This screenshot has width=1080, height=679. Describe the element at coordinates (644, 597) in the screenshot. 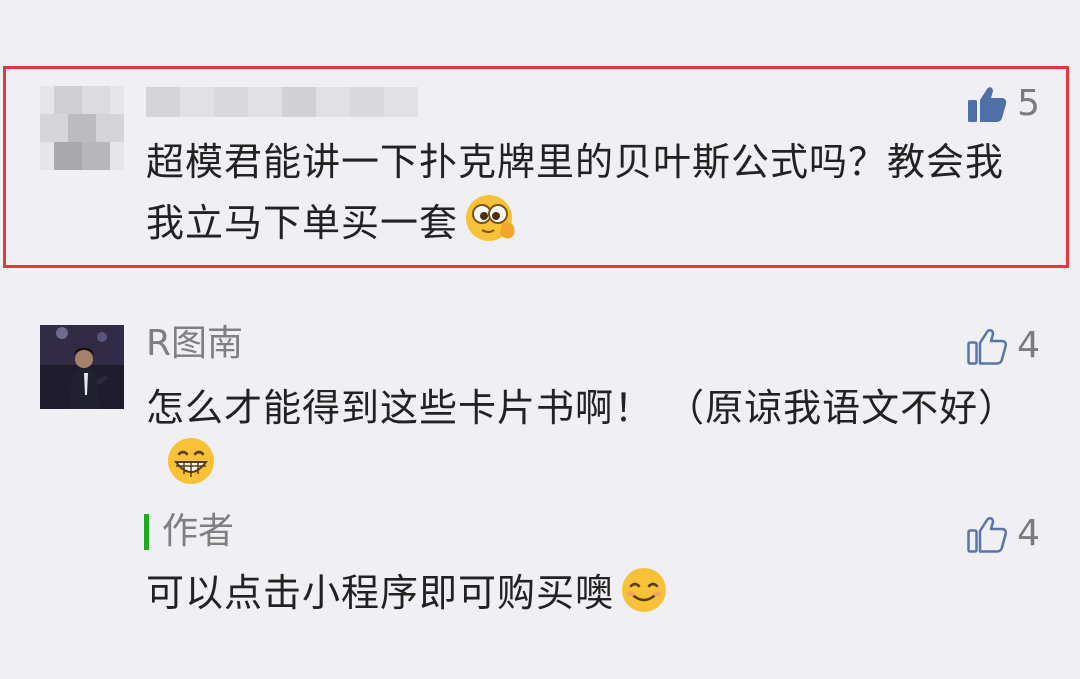

I see `smile-emoji` at that location.